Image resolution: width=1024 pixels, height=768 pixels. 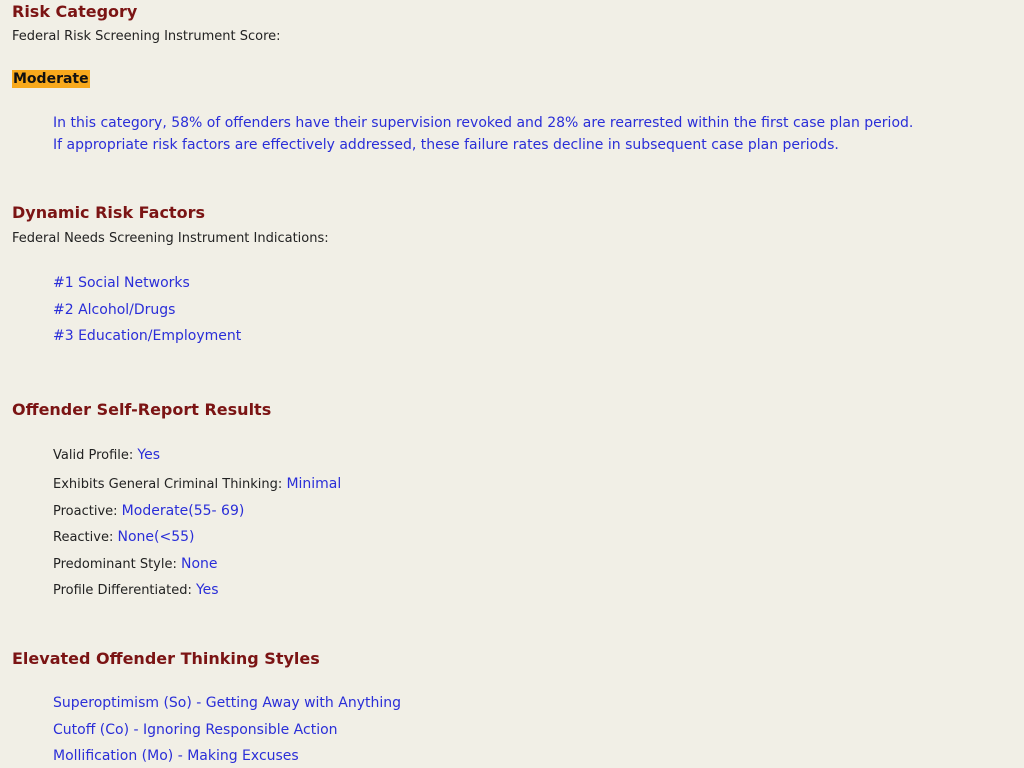 What do you see at coordinates (146, 36) in the screenshot?
I see `risk-screening-subtitle: Federal Risk Screening Instrument Score:` at bounding box center [146, 36].